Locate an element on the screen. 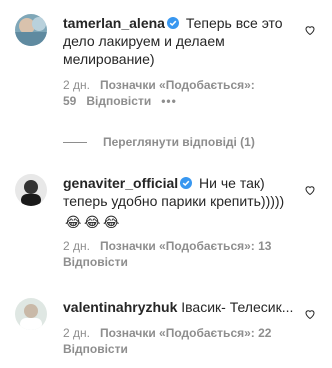 The width and height of the screenshot is (332, 368). emoji-row: 😂 😂 😂 is located at coordinates (93, 220).